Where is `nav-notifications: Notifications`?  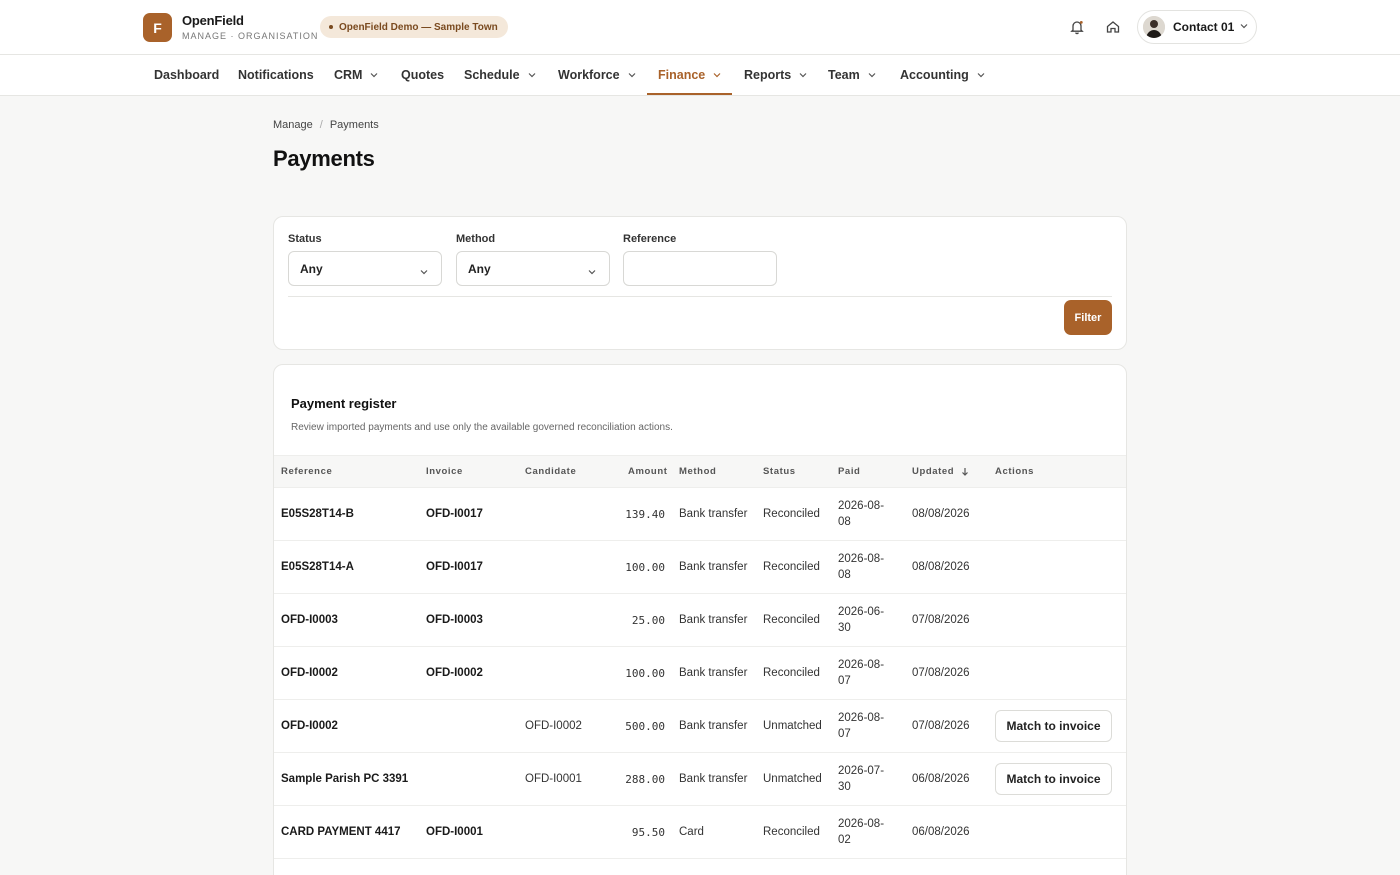
nav-notifications: Notifications is located at coordinates (276, 75).